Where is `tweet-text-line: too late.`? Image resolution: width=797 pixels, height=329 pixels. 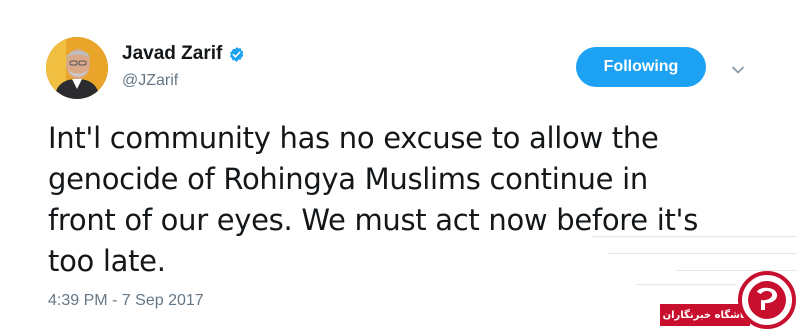 tweet-text-line: too late. is located at coordinates (107, 261).